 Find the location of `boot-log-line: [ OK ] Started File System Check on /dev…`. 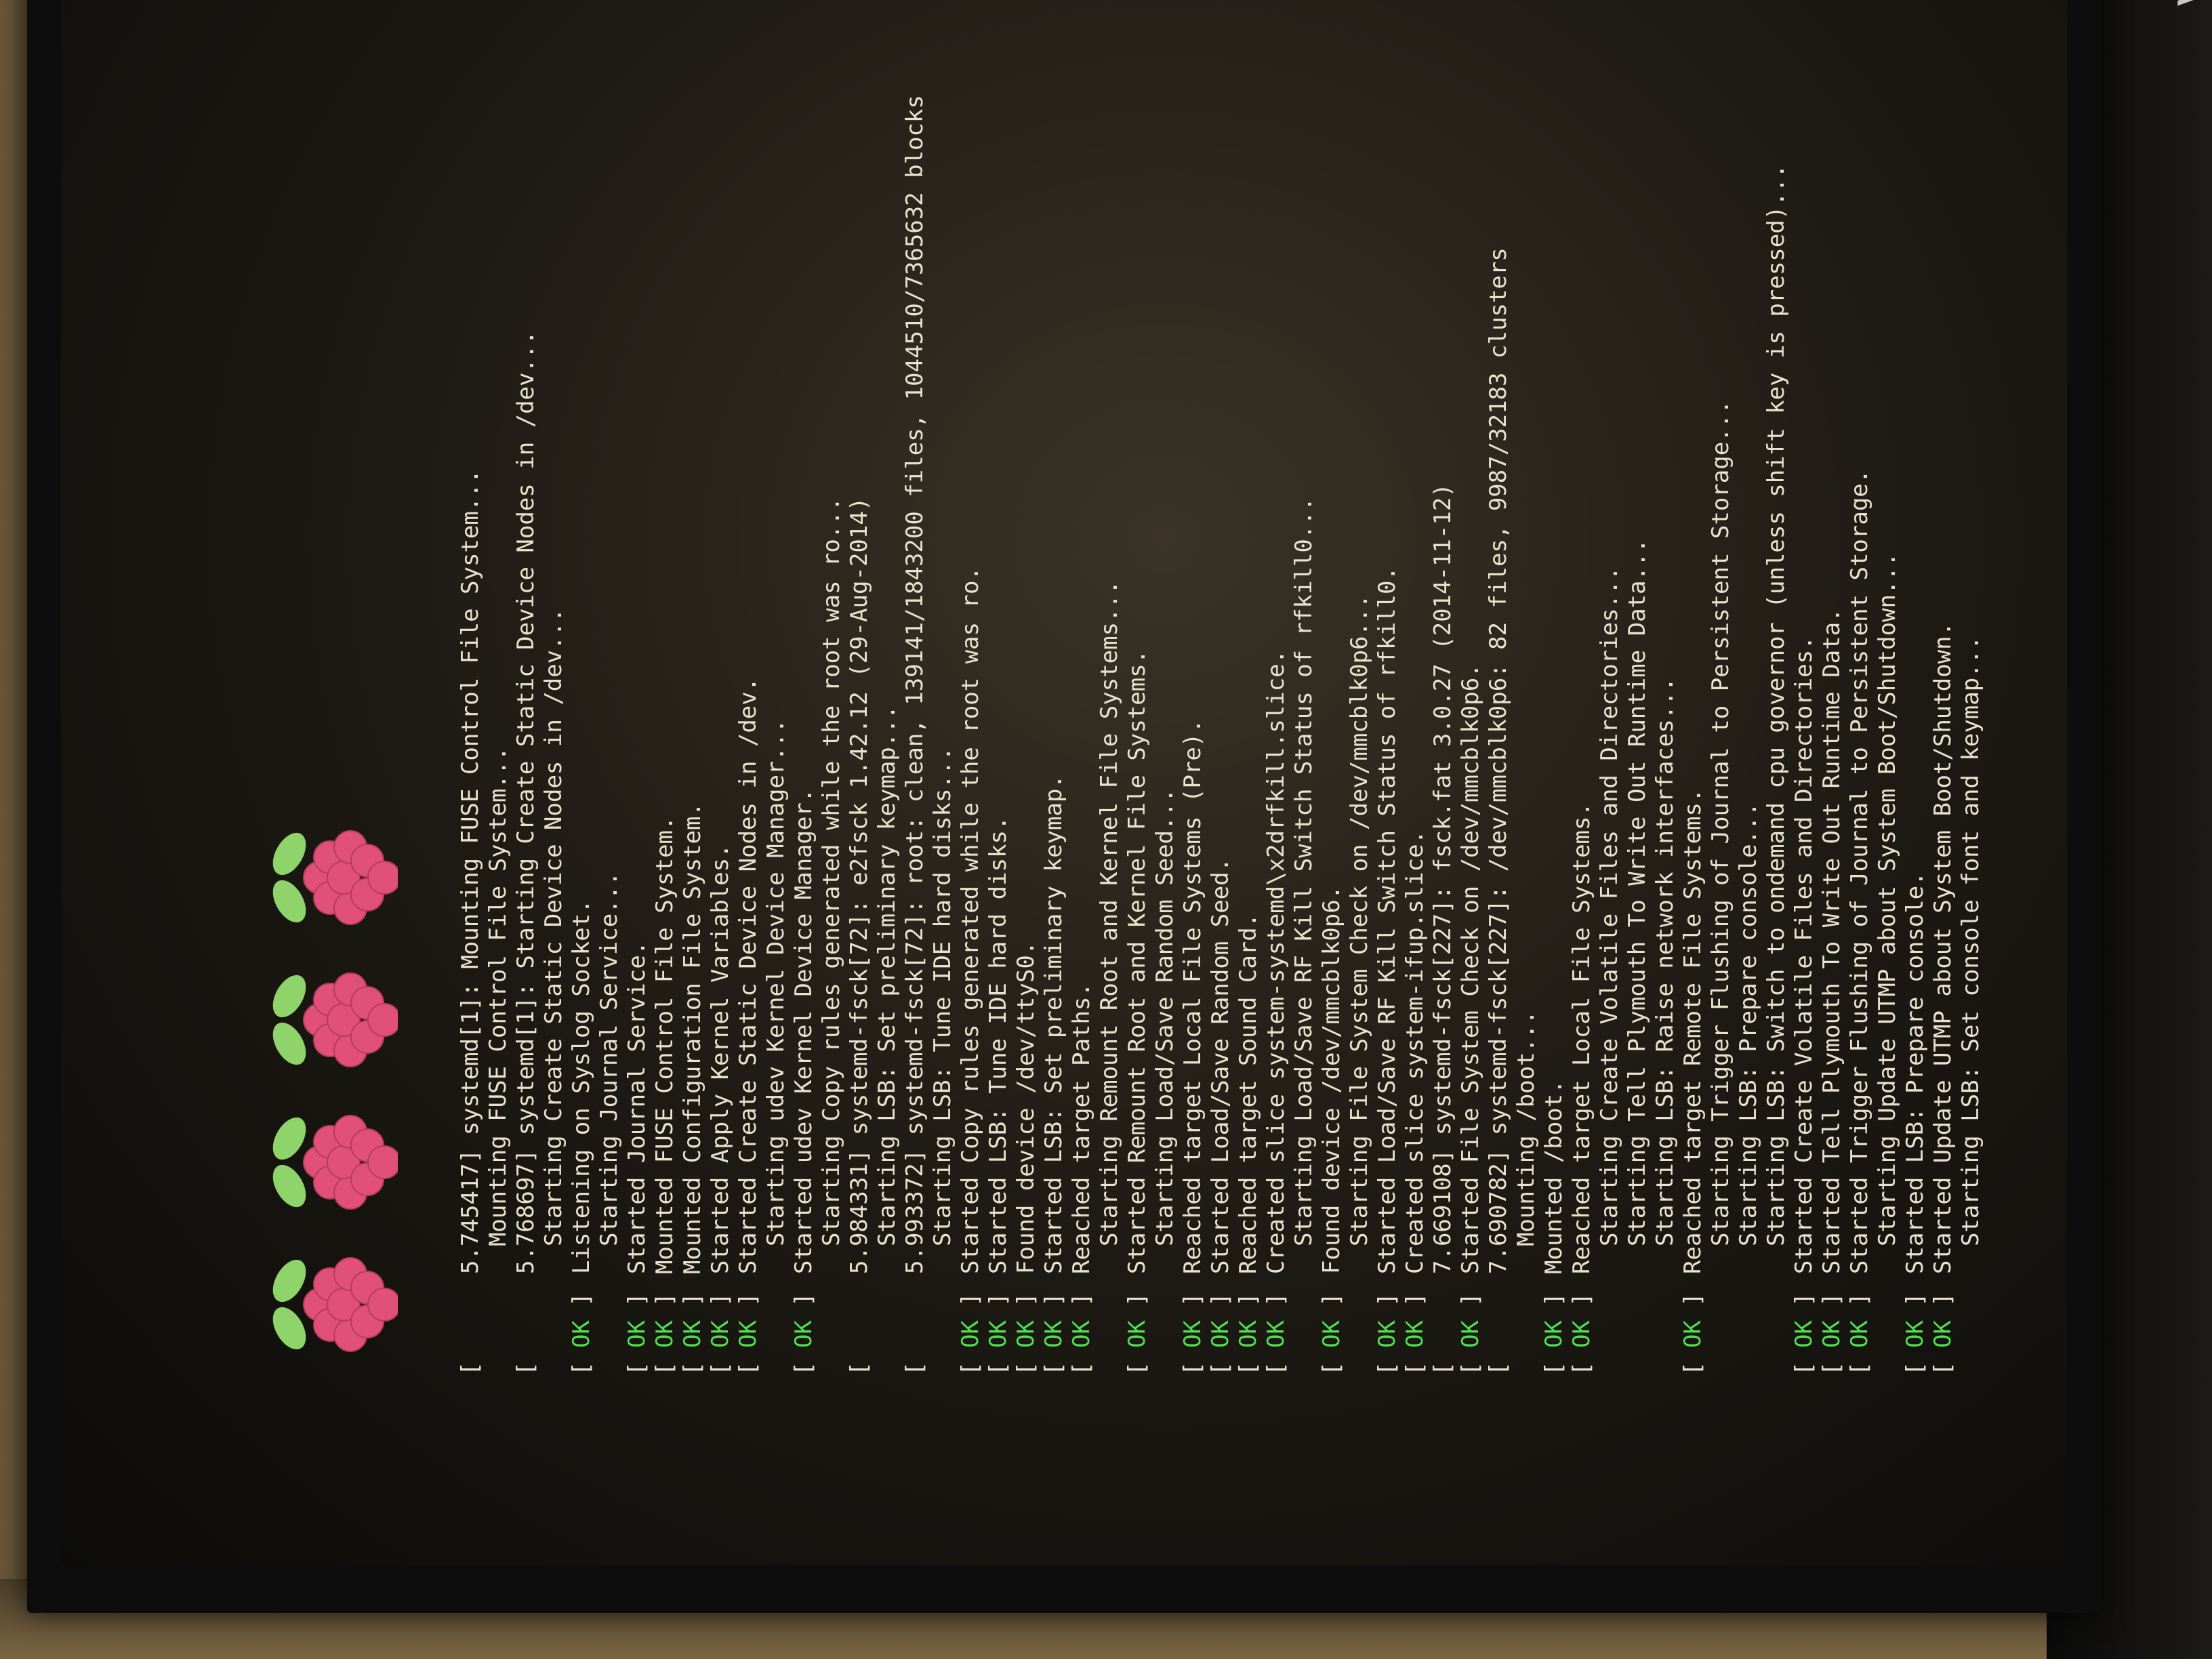

boot-log-line: [ OK ] Started File System Check on /dev… is located at coordinates (1471, 688).